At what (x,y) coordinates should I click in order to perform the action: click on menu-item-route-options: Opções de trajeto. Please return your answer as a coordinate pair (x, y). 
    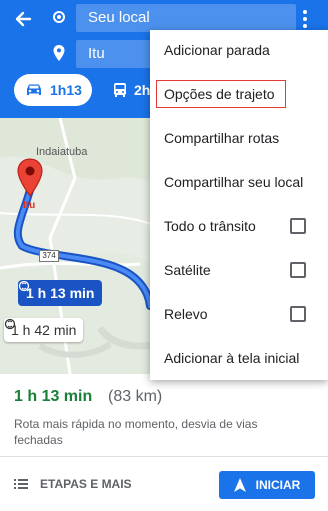
    Looking at the image, I should click on (239, 96).